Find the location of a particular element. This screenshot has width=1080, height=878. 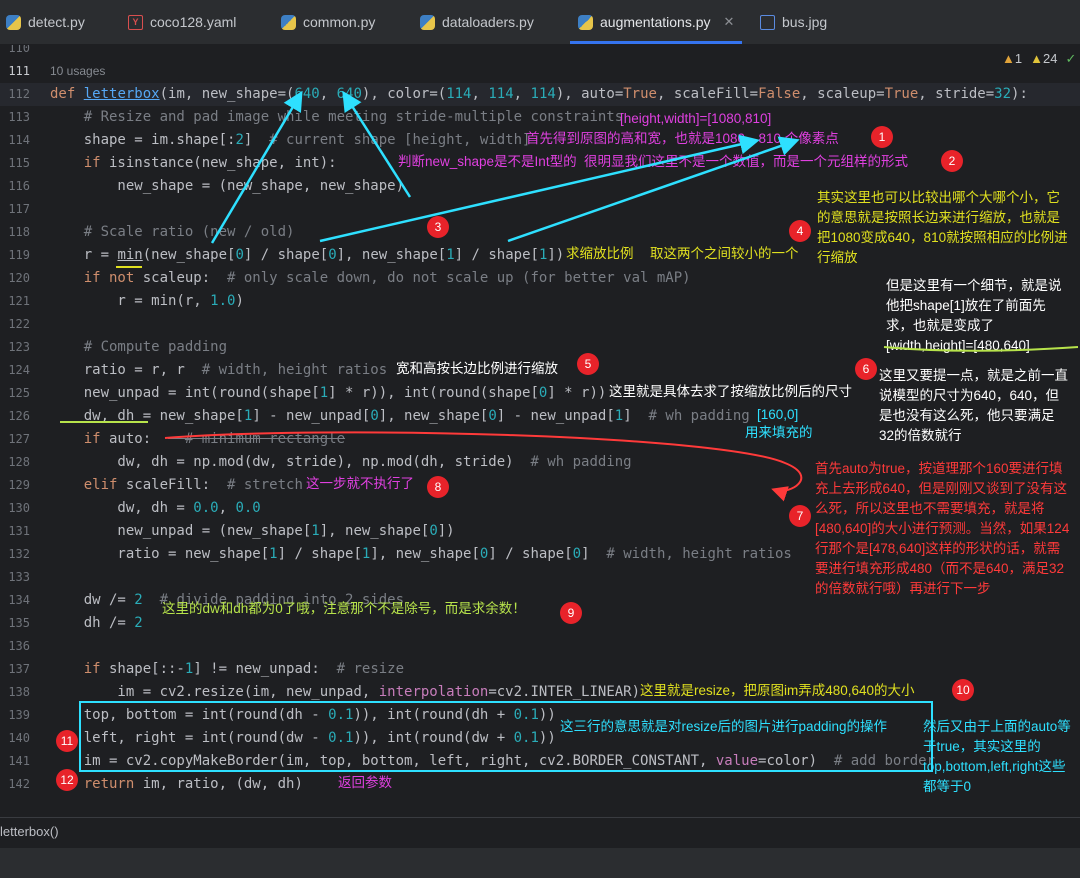

badge-2: 2 is located at coordinates (952, 161).